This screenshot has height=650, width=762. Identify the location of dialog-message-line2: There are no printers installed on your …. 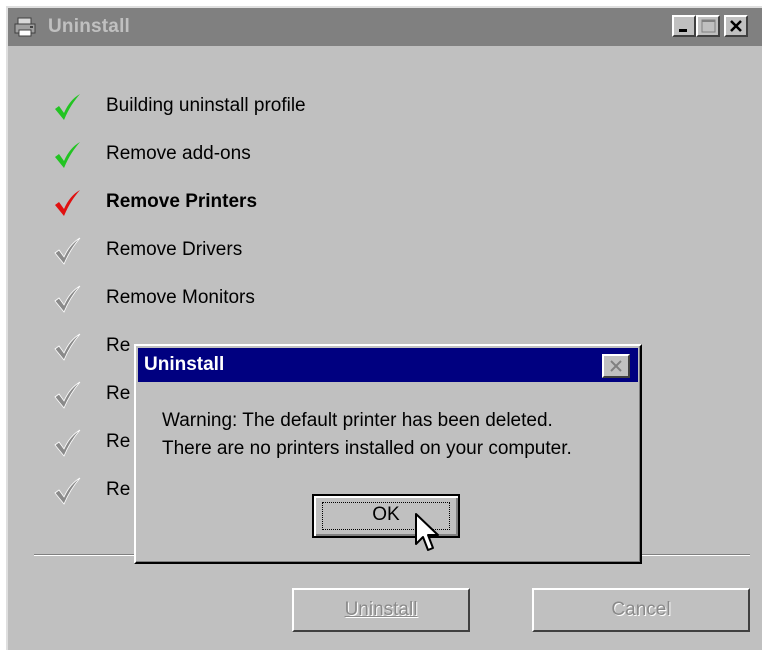
(367, 448).